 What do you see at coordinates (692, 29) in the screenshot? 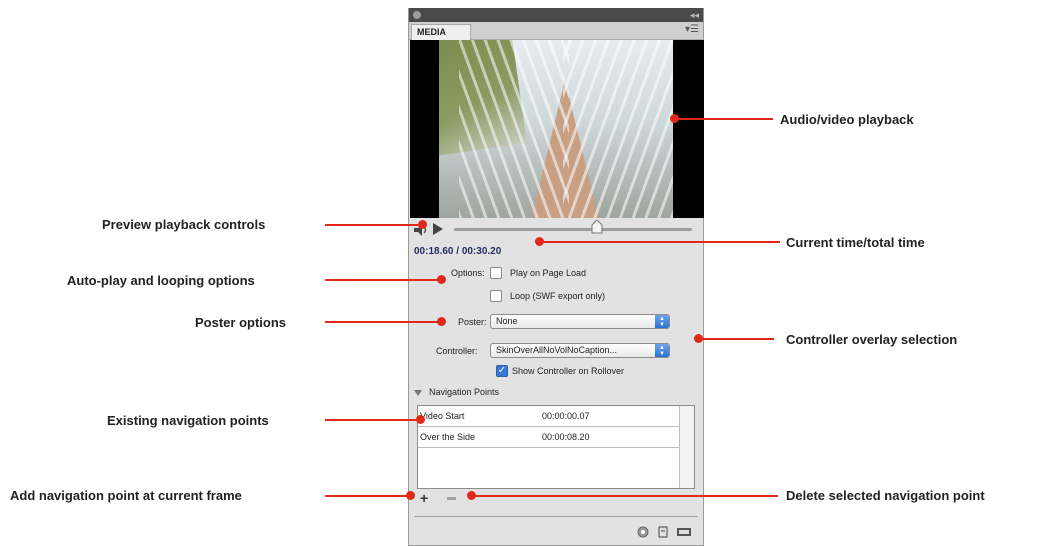
I see `panel-menu-icon: ▾☰` at bounding box center [692, 29].